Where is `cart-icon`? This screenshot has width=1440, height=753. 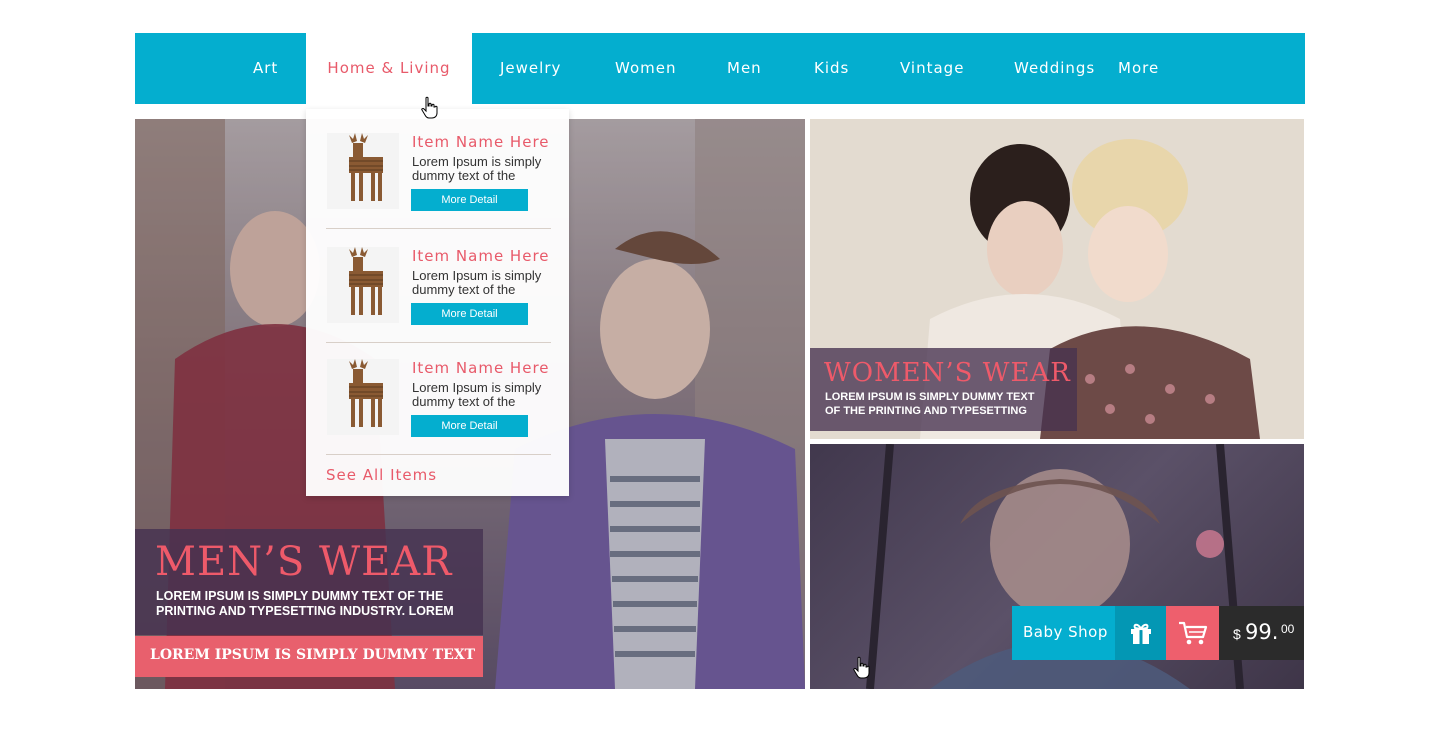
cart-icon is located at coordinates (1193, 633).